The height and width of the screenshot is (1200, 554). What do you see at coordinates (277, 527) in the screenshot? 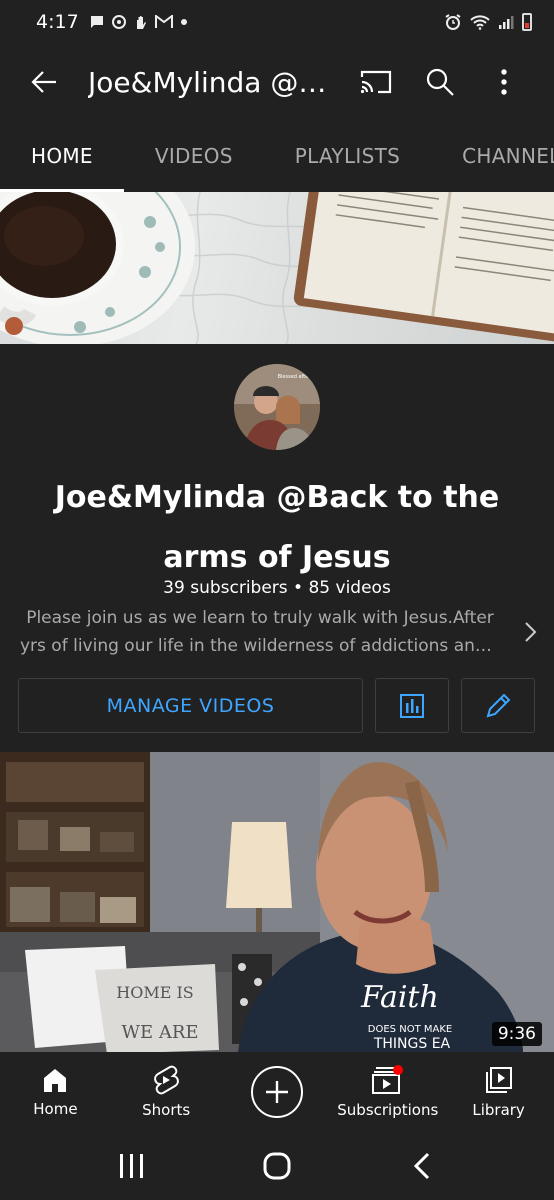
I see `channel-name: Joe&Mylinda @Back to the arms of Jesus` at bounding box center [277, 527].